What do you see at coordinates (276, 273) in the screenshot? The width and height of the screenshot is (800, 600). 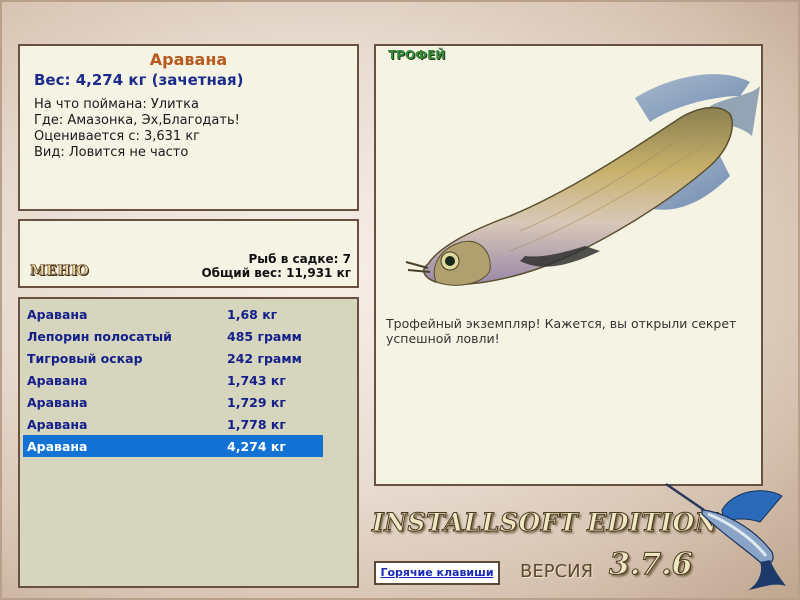 I see `total-weight: Общий вес: 11,931 кг` at bounding box center [276, 273].